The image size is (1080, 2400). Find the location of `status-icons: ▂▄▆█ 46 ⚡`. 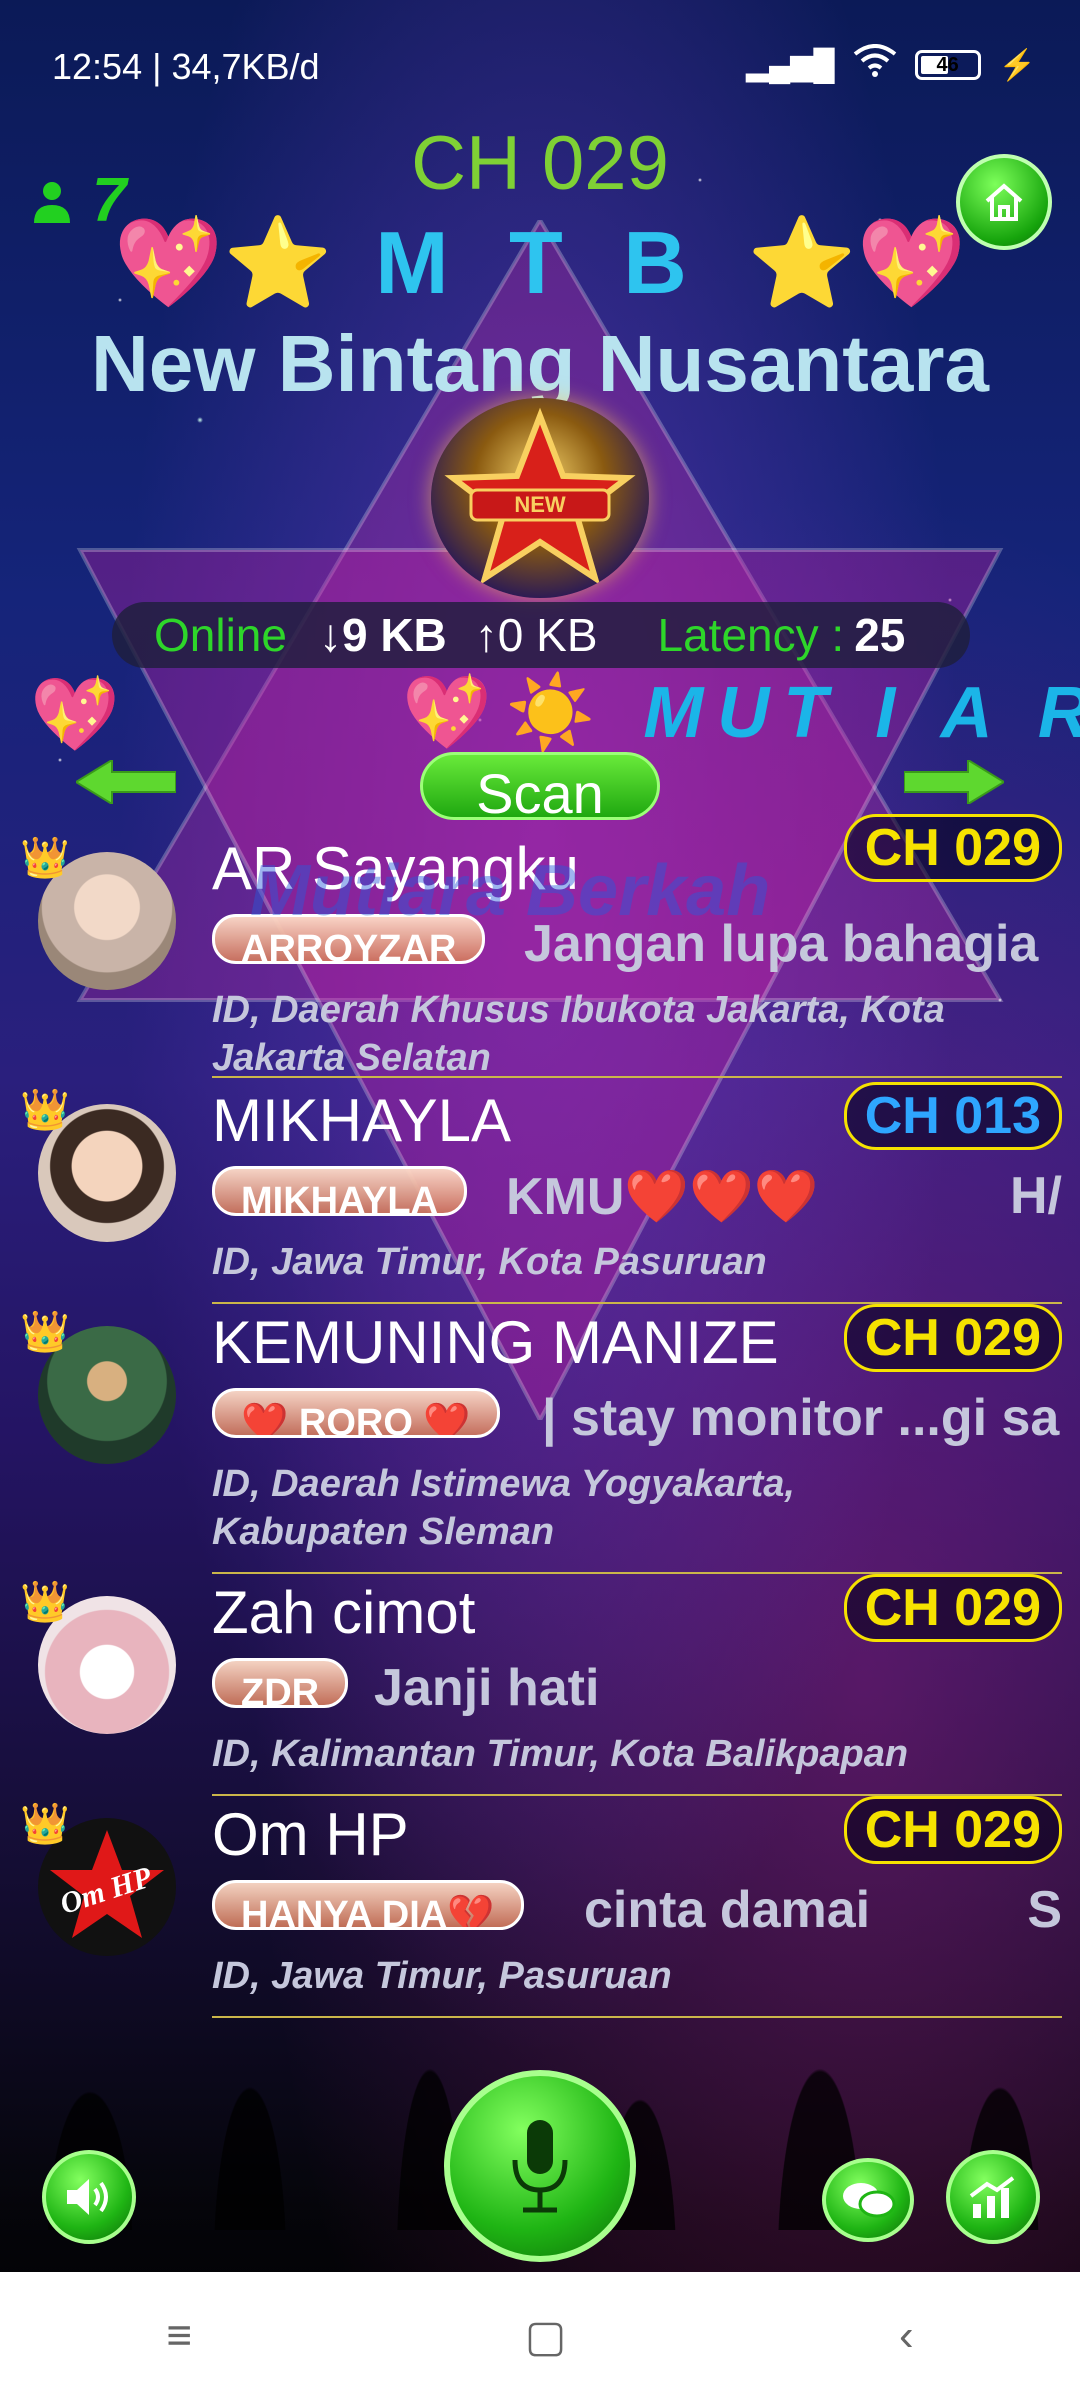

status-icons: ▂▄▆█ 46 ⚡ is located at coordinates (891, 65).